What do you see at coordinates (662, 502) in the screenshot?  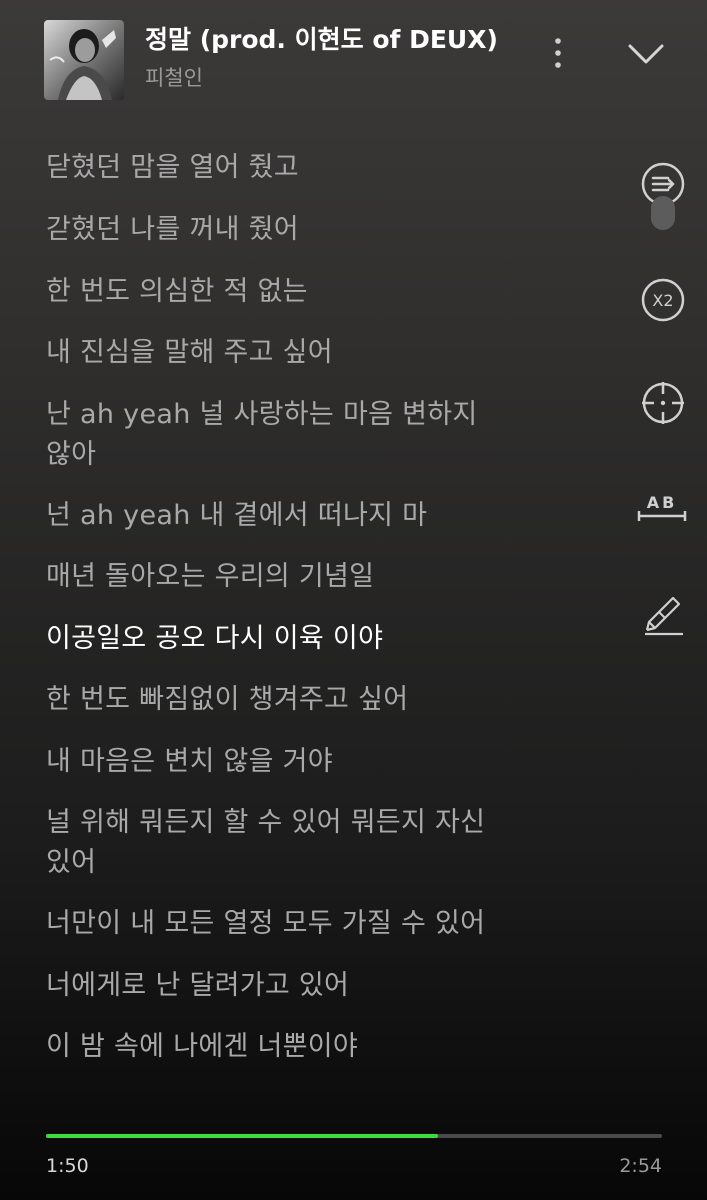 I see `ab-repeat-label: AB` at bounding box center [662, 502].